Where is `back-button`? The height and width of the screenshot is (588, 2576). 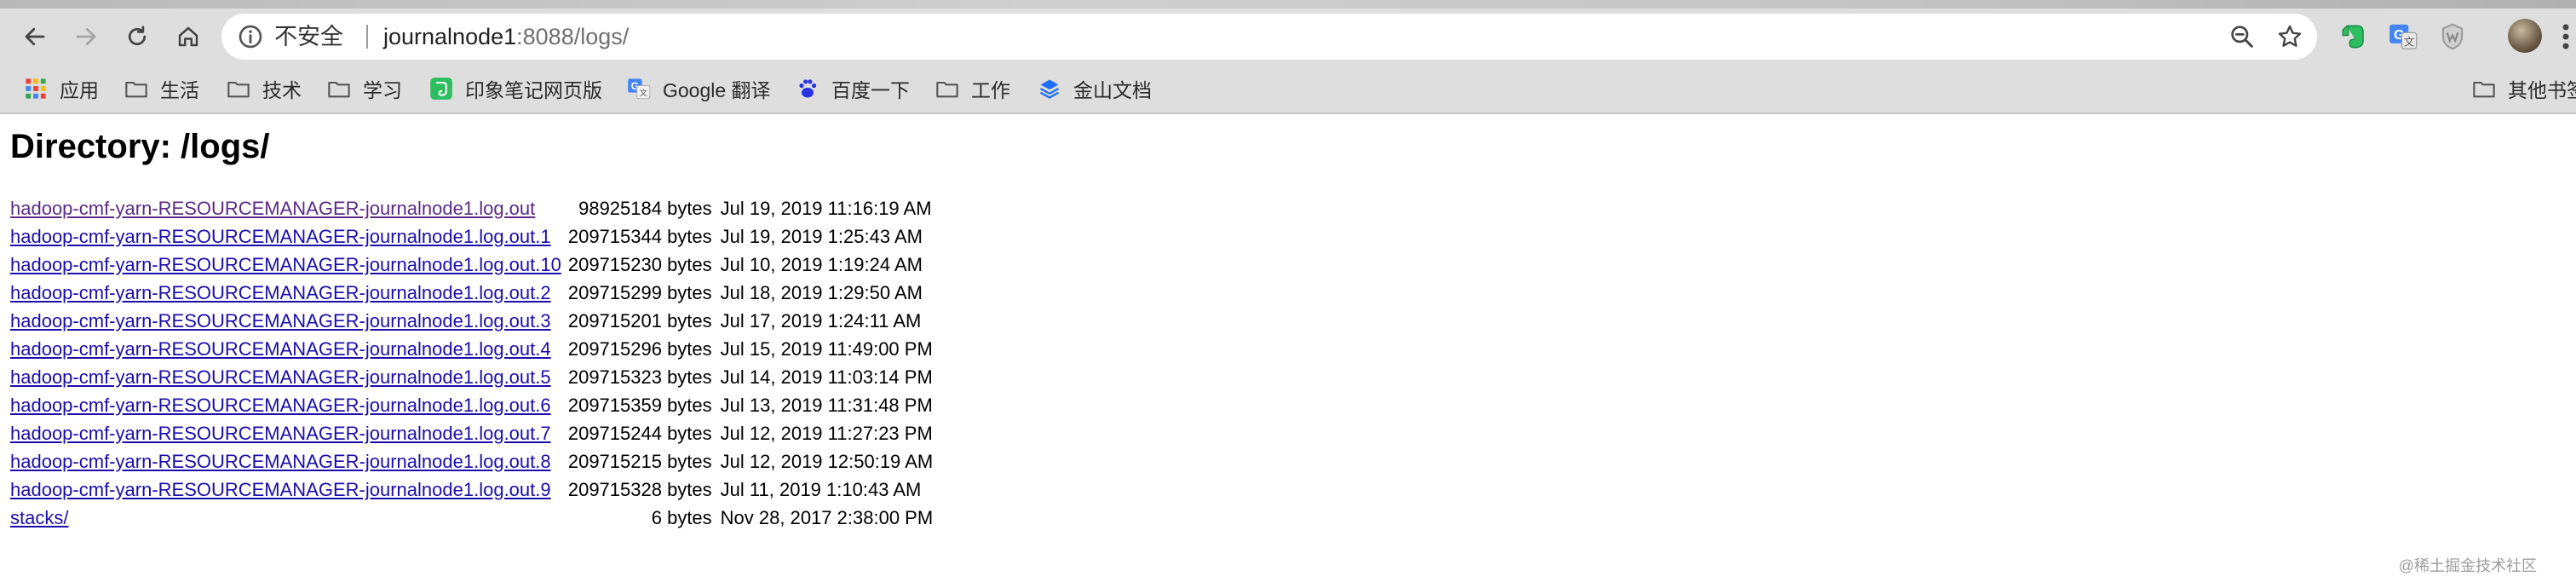
back-button is located at coordinates (35, 36).